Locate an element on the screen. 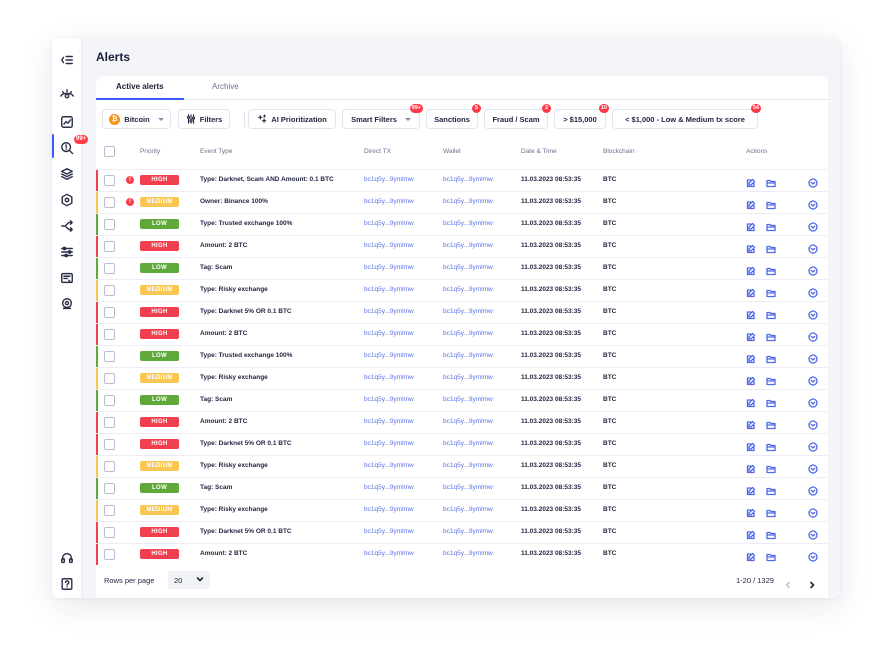 This screenshot has width=891, height=664. sliders-icon is located at coordinates (67, 252).